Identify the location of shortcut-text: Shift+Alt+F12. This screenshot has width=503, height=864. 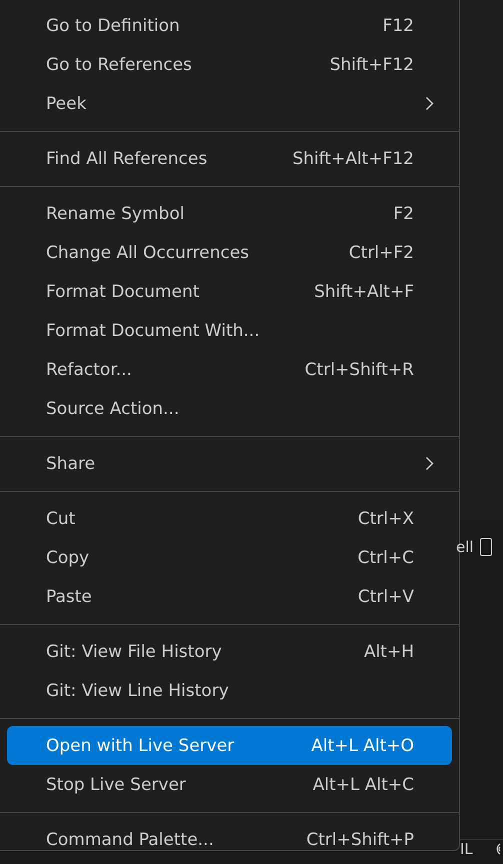
(353, 158).